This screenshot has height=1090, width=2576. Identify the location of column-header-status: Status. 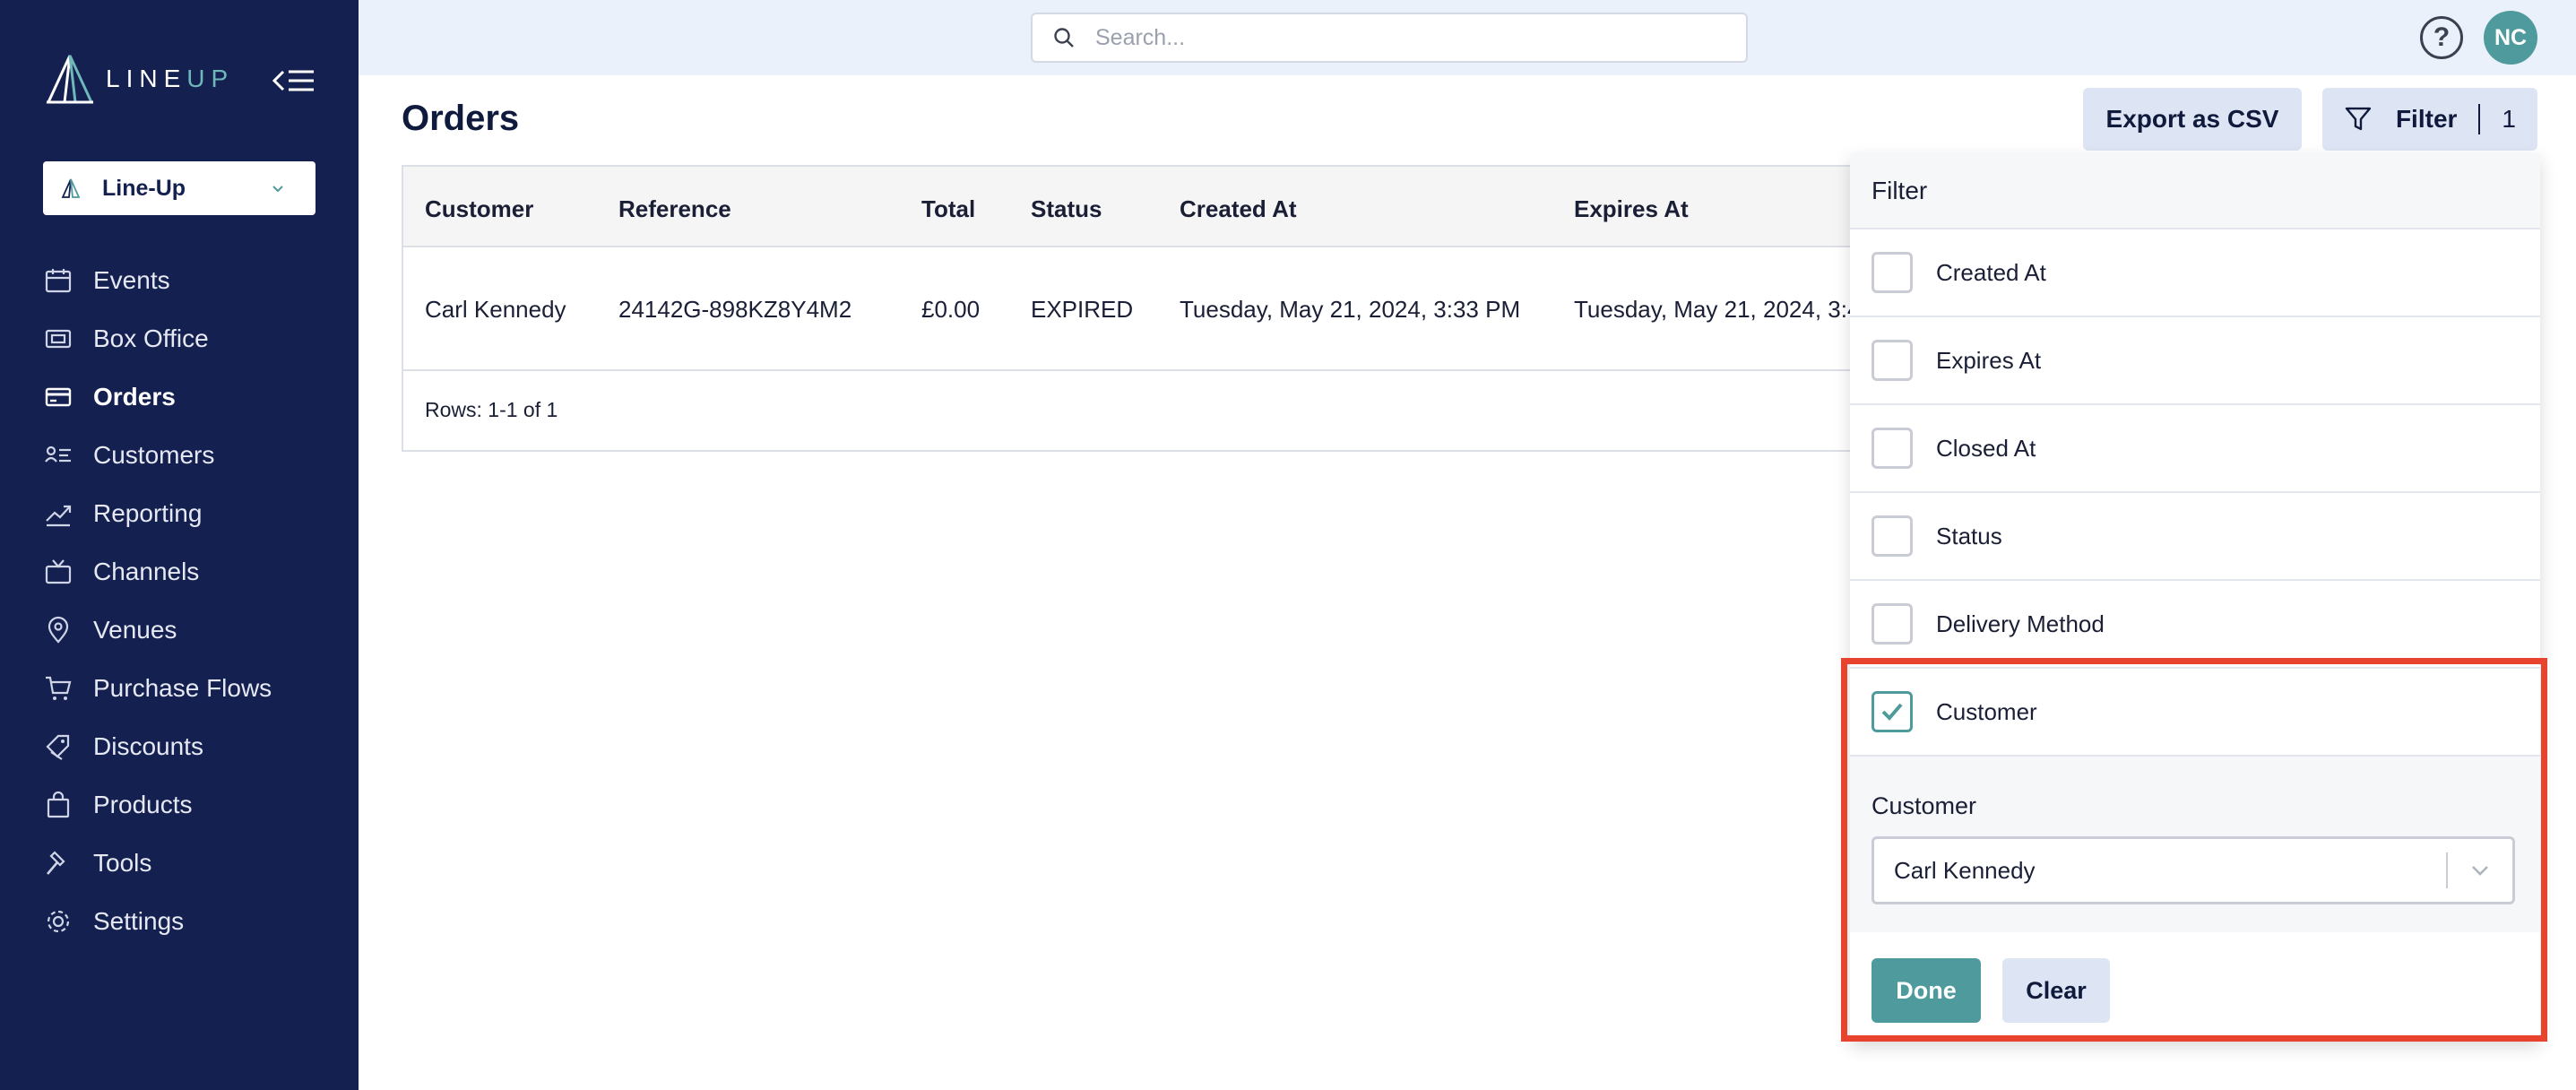
(1066, 209).